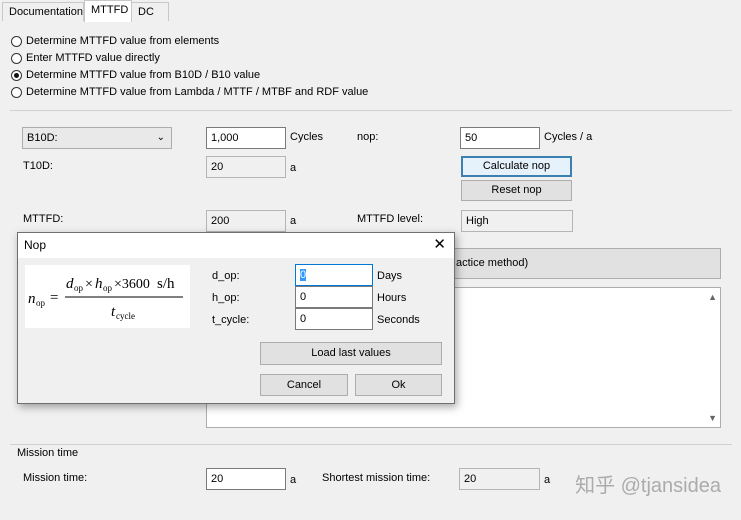 The width and height of the screenshot is (741, 520). I want to click on nop-formula-image: n op = d op × h op ×3600 s/h t cycle, so click(107, 296).